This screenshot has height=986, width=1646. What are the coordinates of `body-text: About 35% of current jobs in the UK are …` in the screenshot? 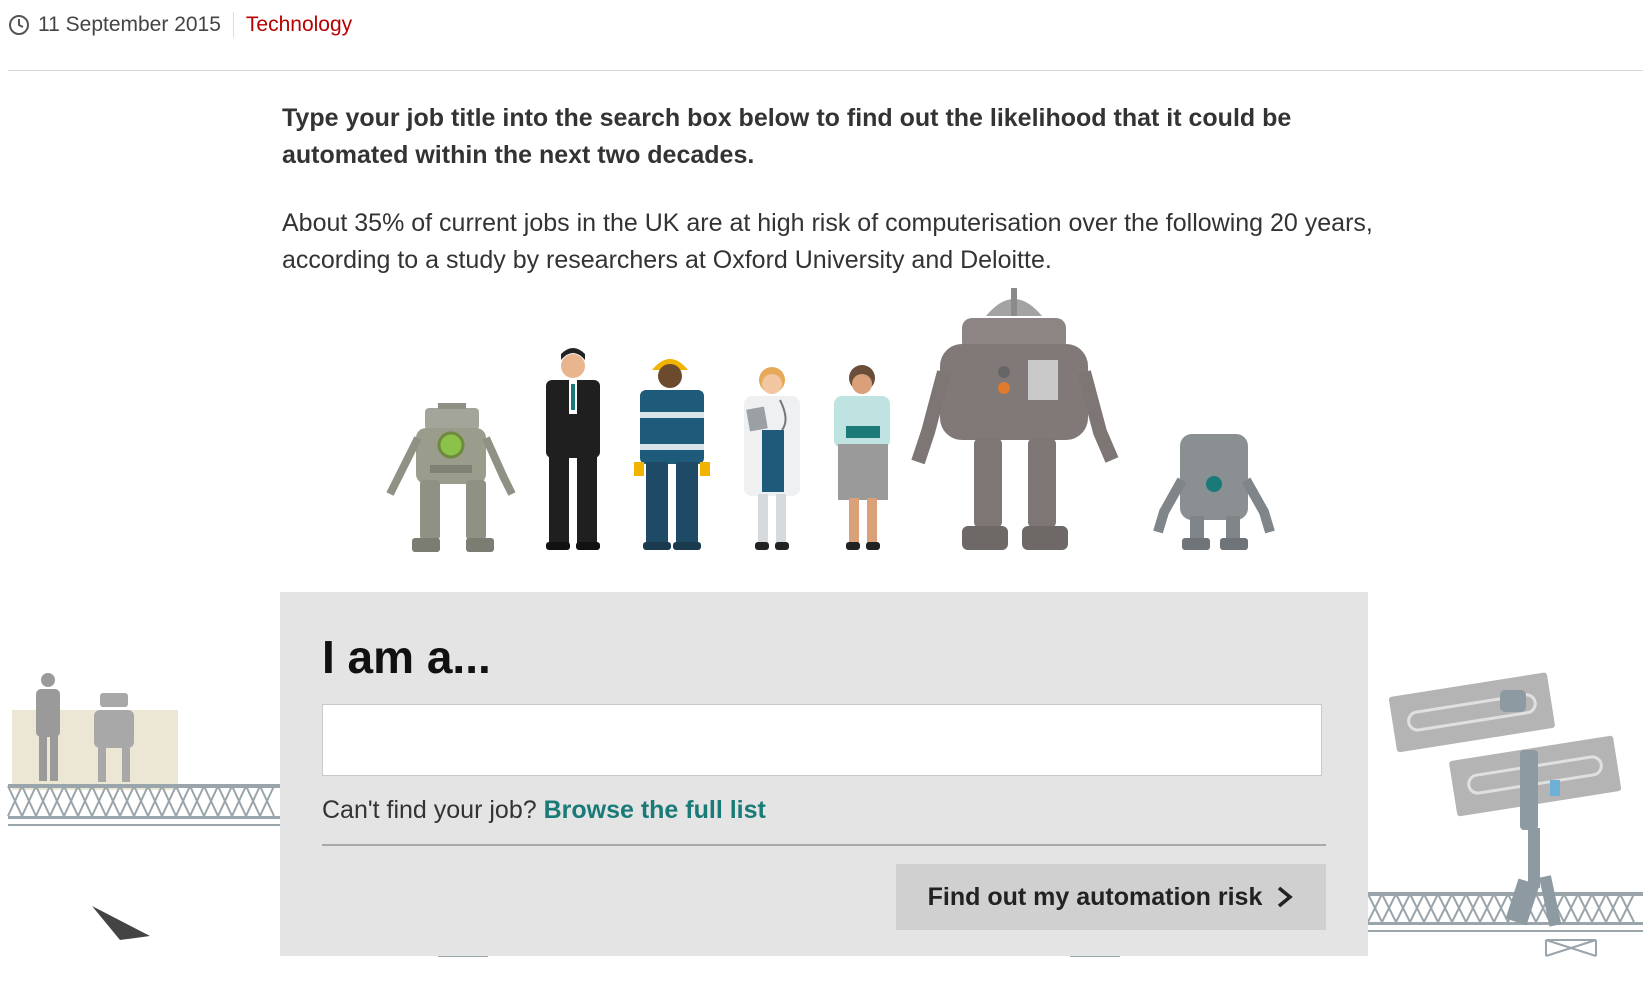 It's located at (827, 241).